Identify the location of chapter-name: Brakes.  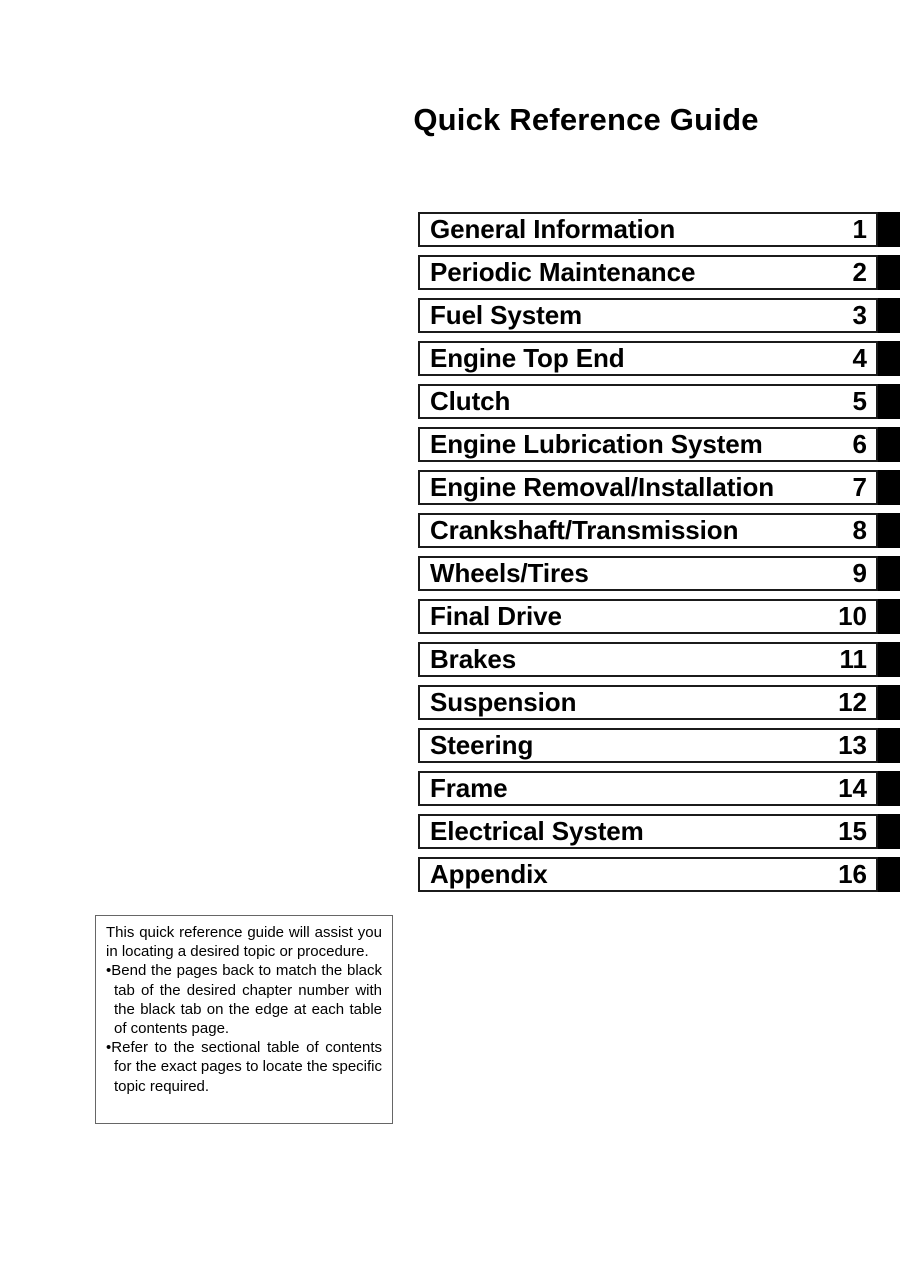
(473, 659).